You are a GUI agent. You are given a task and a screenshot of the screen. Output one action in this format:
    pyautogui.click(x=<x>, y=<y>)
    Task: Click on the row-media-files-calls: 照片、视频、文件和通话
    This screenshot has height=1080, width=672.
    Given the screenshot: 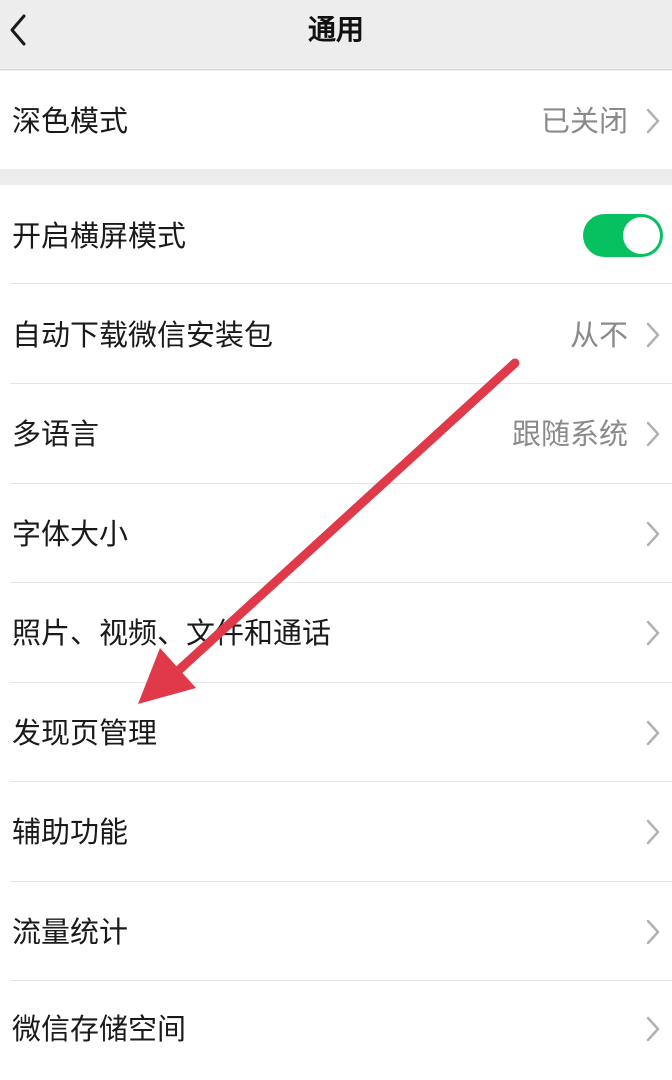 What is the action you would take?
    pyautogui.click(x=336, y=632)
    